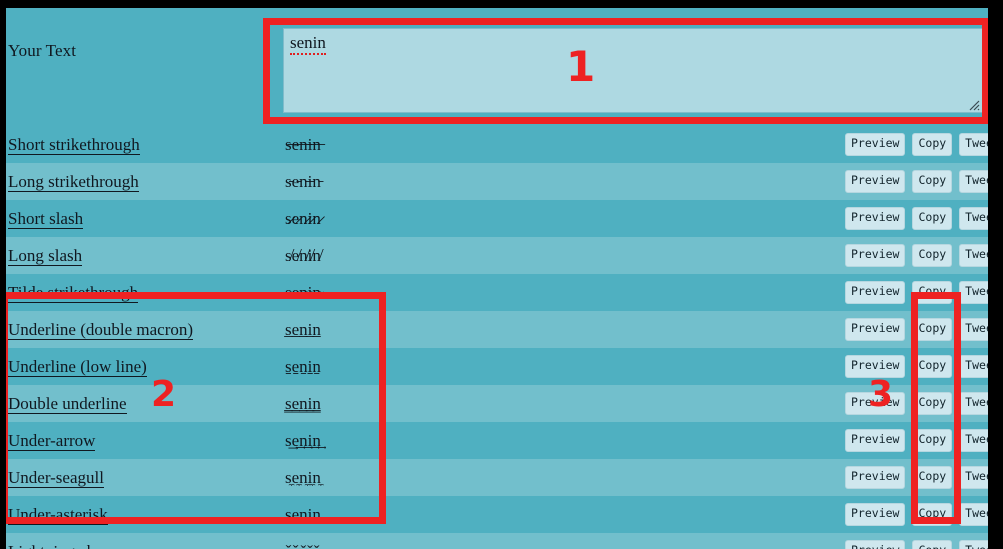  Describe the element at coordinates (145, 218) in the screenshot. I see `style-name-cell: Short slash` at that location.